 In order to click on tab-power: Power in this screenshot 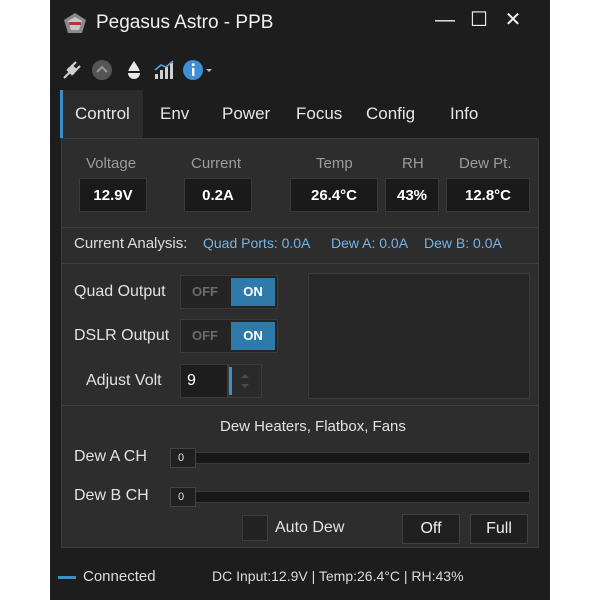, I will do `click(246, 114)`.